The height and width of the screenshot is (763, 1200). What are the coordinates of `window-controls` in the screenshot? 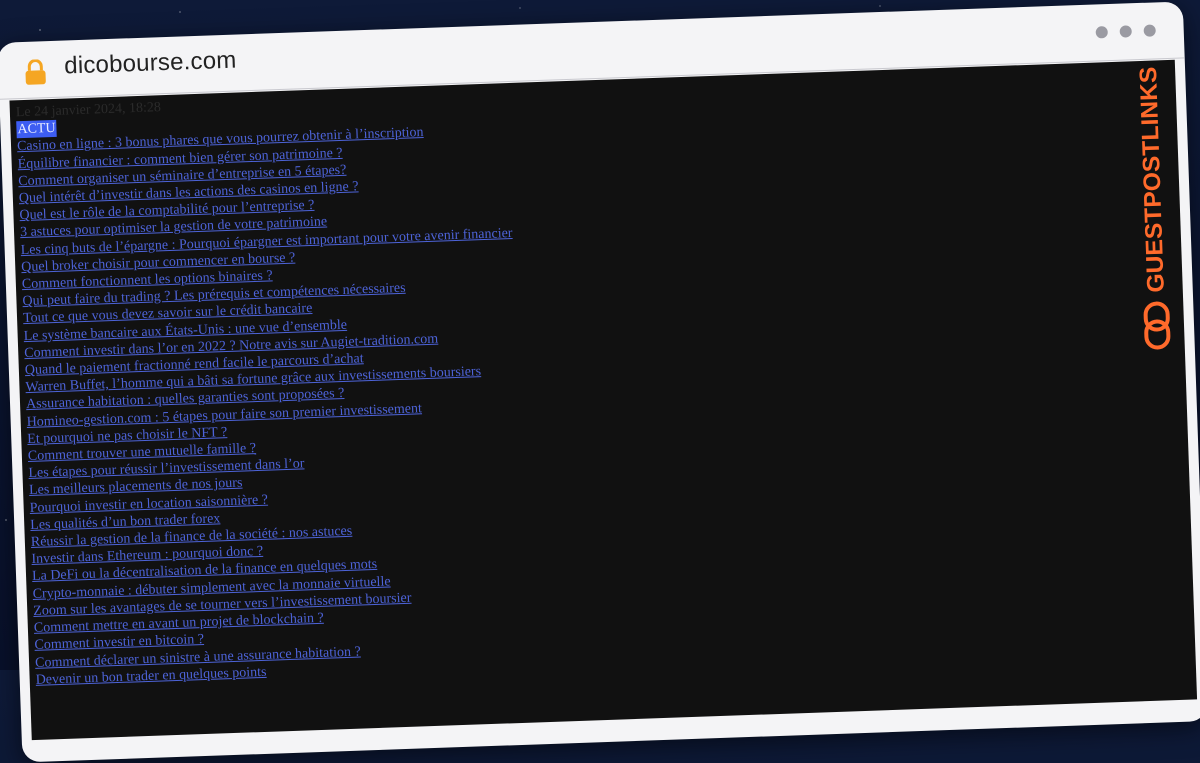 It's located at (1125, 31).